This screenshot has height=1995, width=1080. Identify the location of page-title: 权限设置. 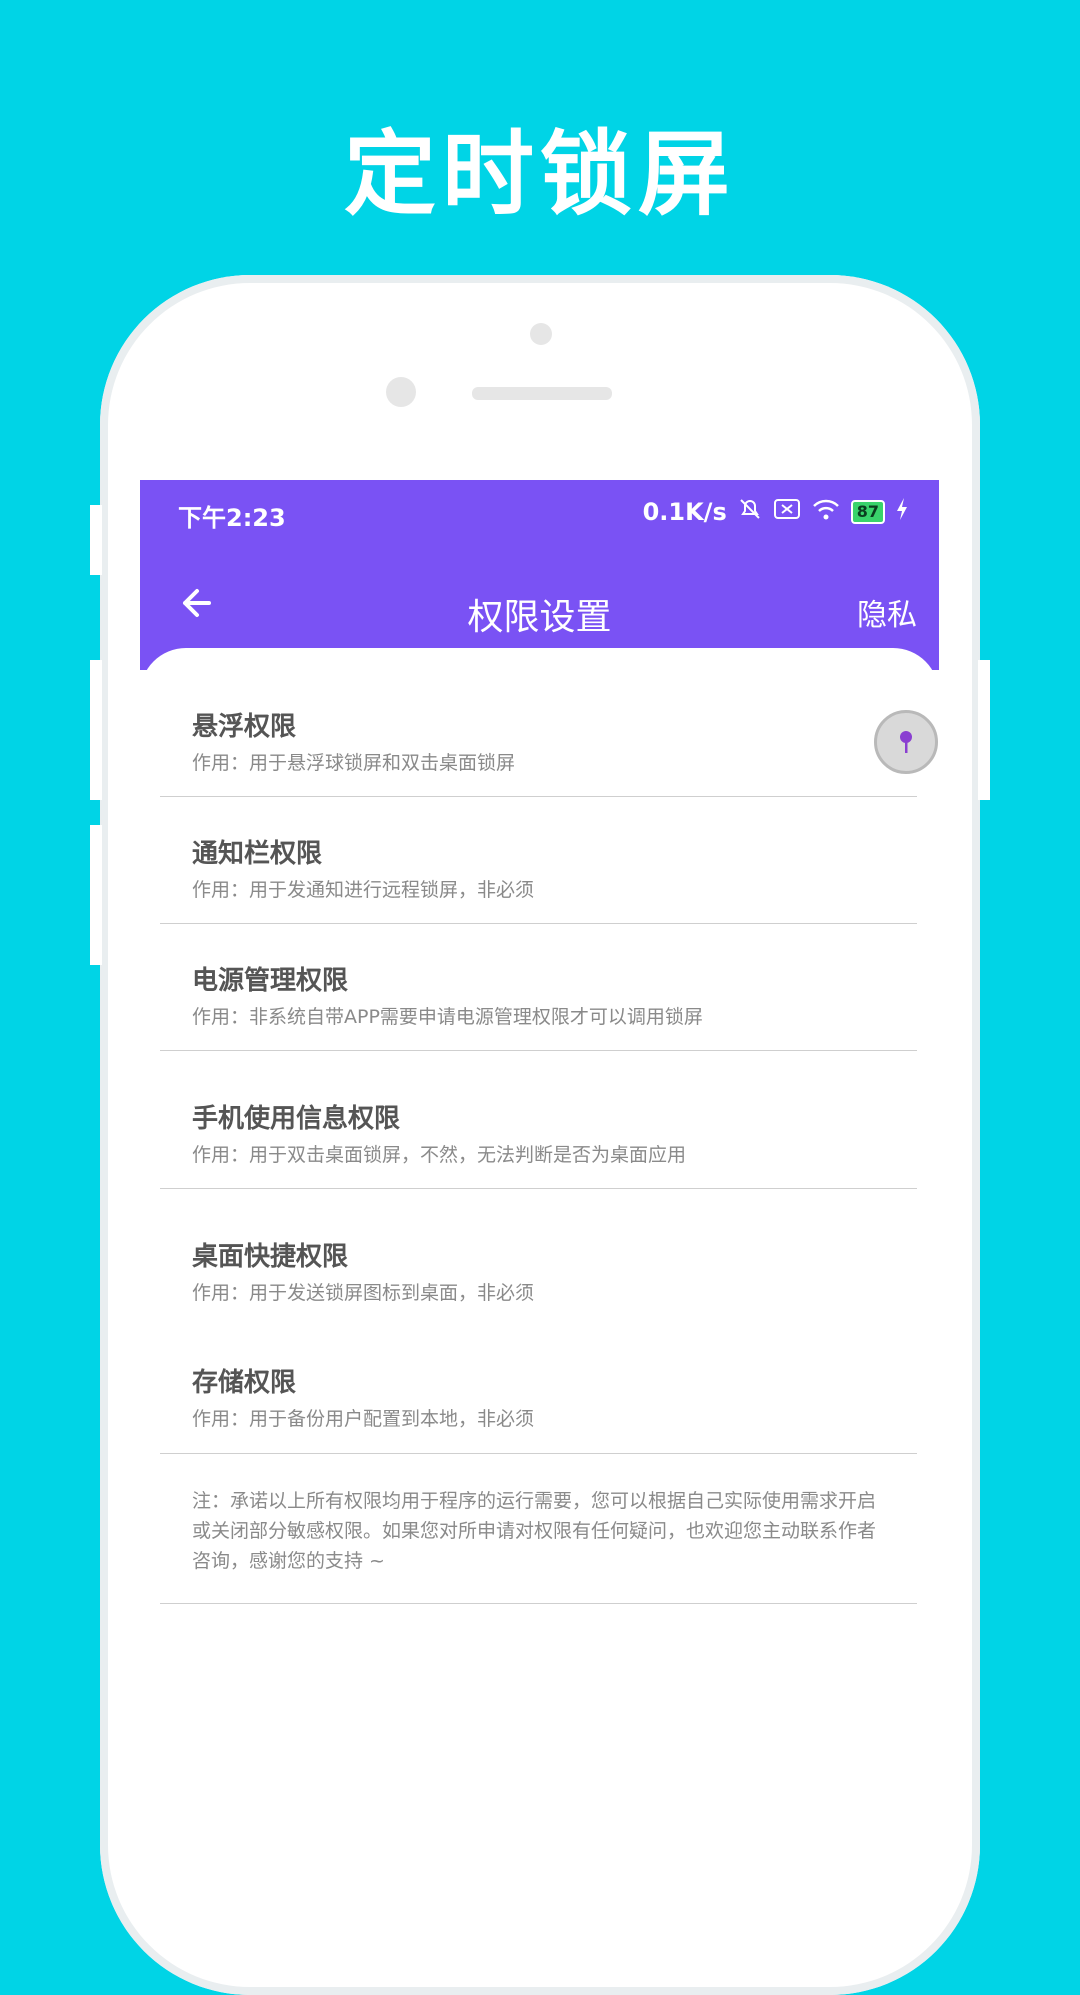
(539, 617).